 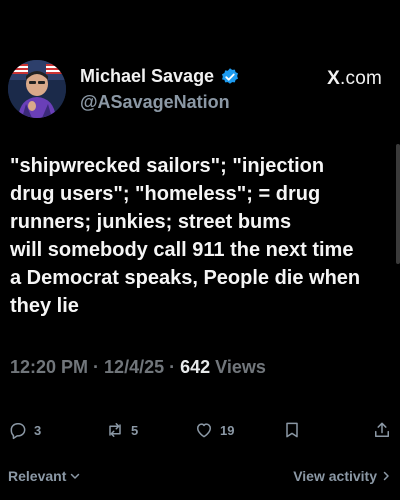 What do you see at coordinates (151, 222) in the screenshot?
I see `post-text-line: runners; junkies; street bums` at bounding box center [151, 222].